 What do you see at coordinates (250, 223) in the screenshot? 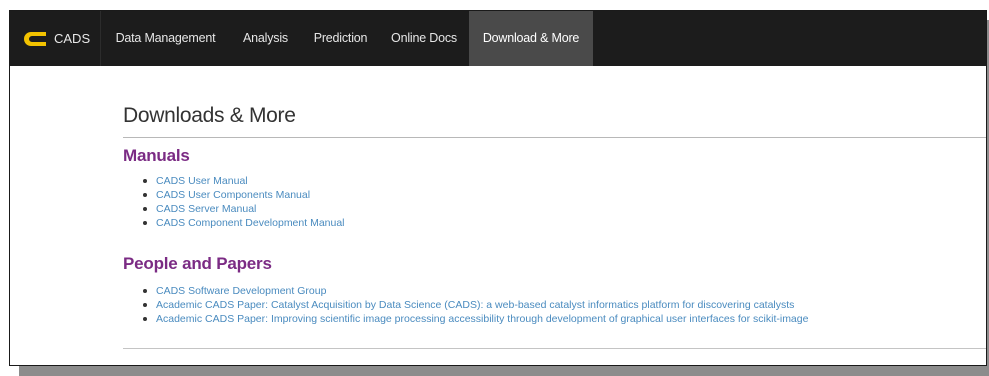
I see `link-cads-component-development-manual: CADS Component Development Manual` at bounding box center [250, 223].